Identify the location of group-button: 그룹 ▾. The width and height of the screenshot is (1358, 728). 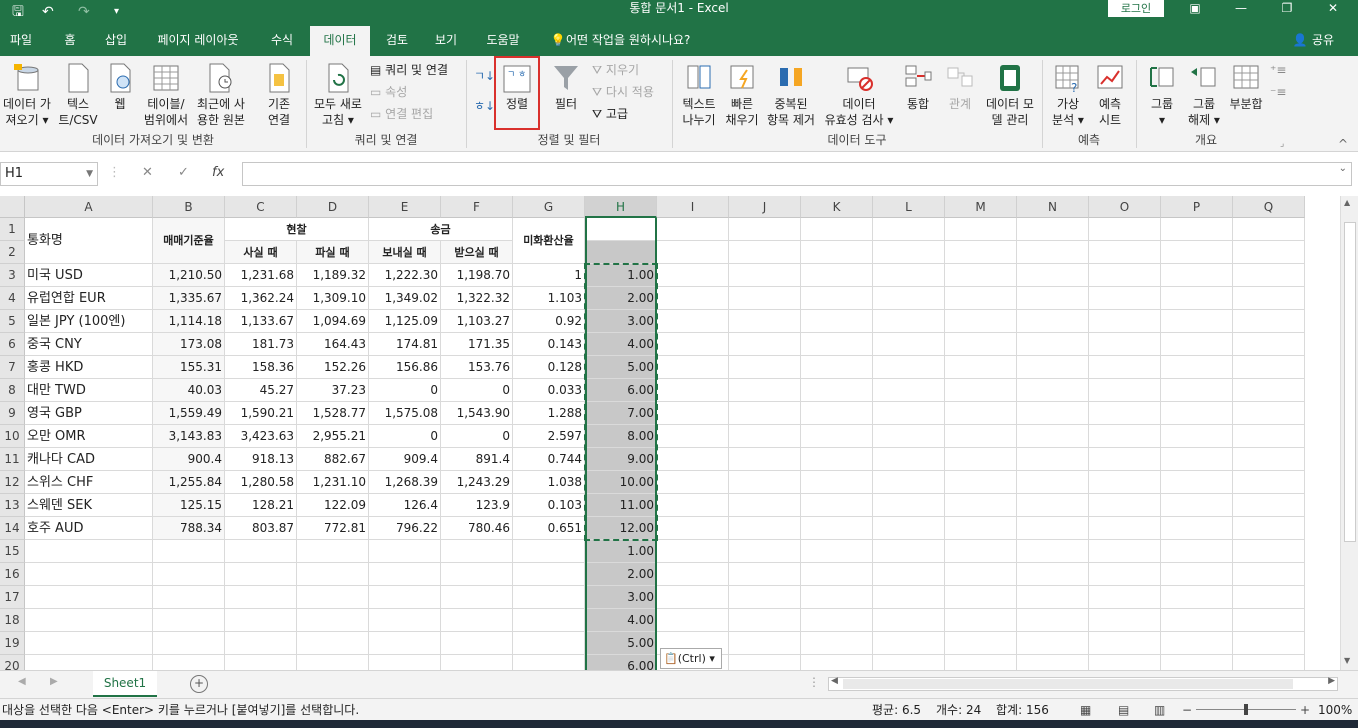
(1162, 95).